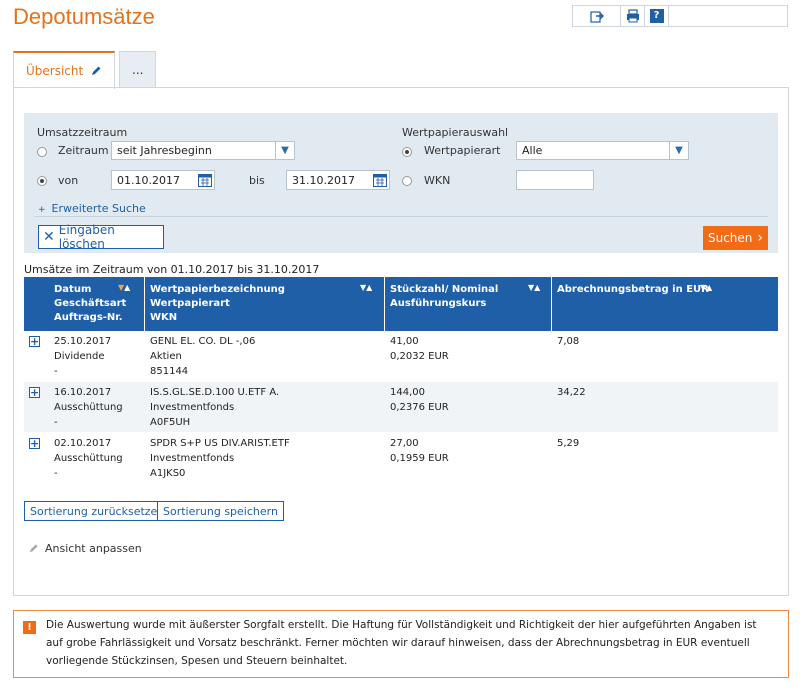 The height and width of the screenshot is (689, 800). What do you see at coordinates (407, 181) in the screenshot?
I see `wkn-radio` at bounding box center [407, 181].